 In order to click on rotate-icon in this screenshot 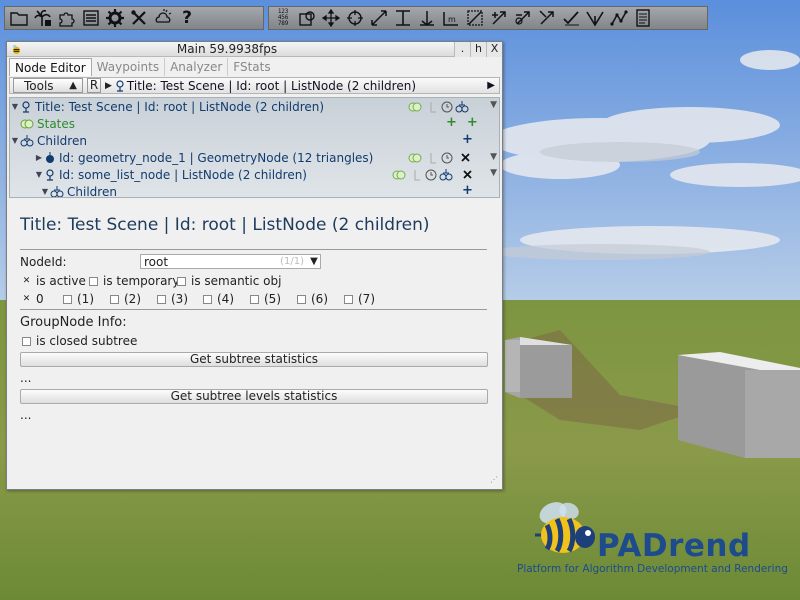, I will do `click(355, 18)`.